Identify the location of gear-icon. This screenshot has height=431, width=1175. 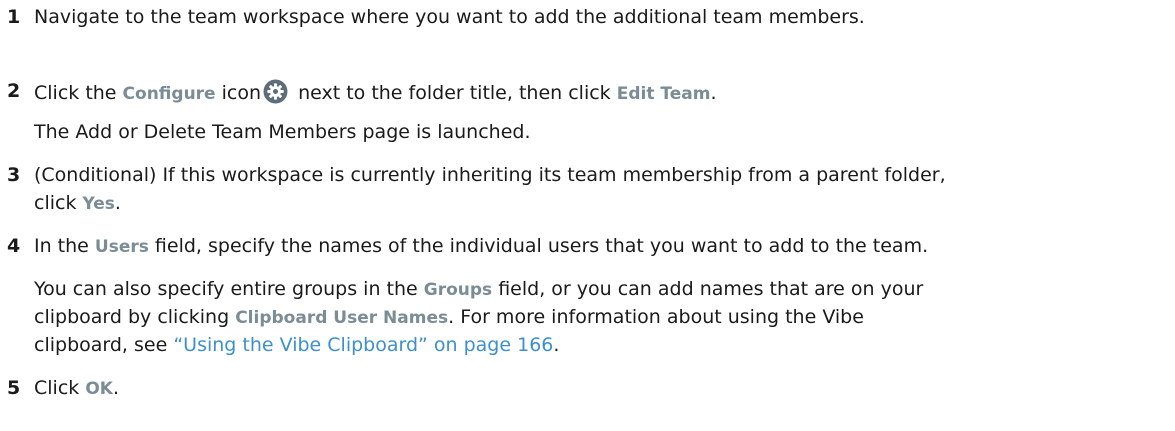
(275, 91).